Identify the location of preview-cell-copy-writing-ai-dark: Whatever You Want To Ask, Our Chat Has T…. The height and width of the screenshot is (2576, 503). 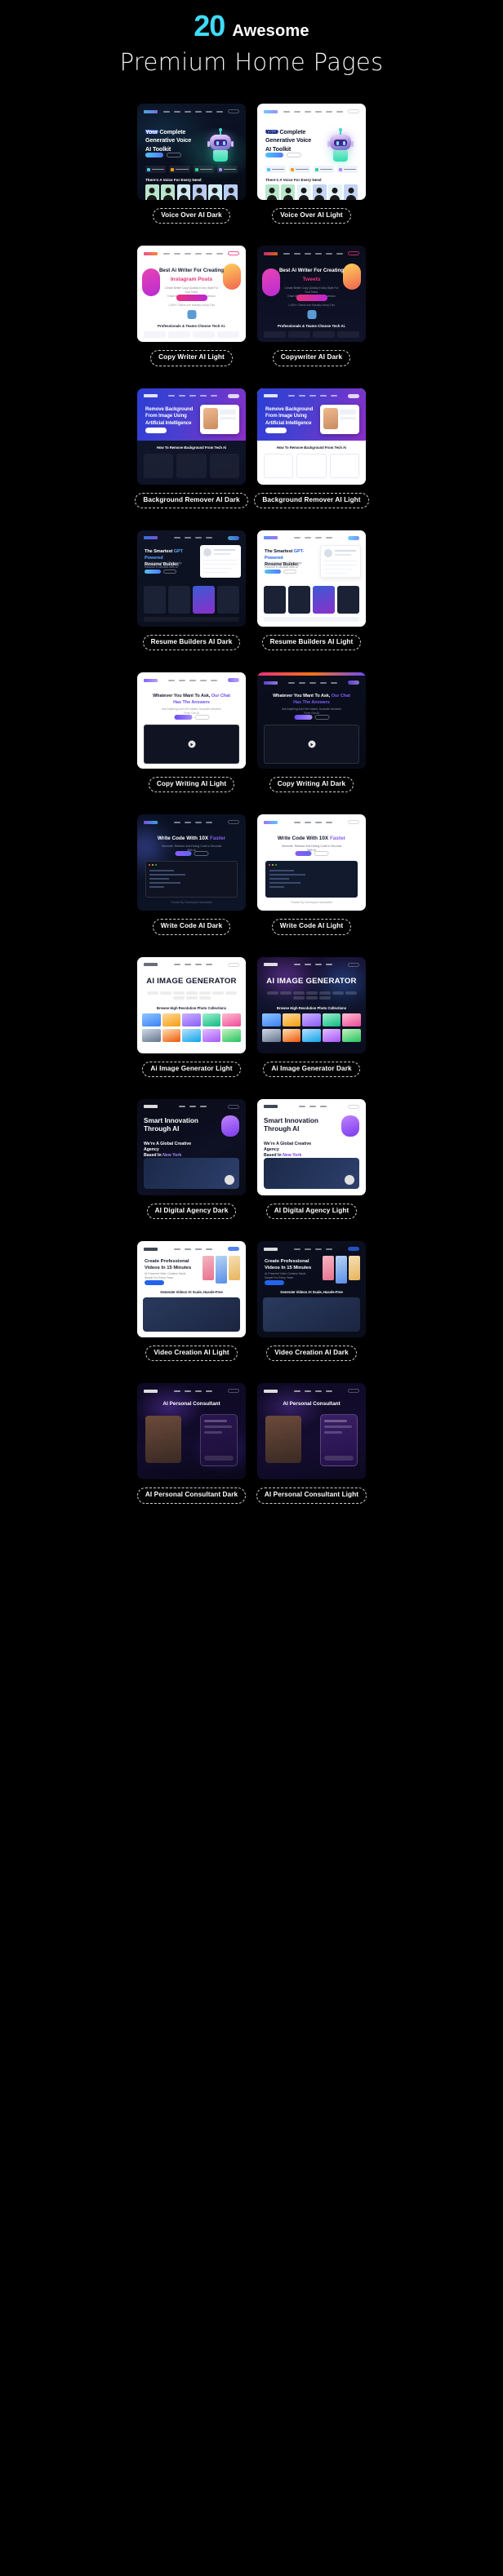
(312, 732).